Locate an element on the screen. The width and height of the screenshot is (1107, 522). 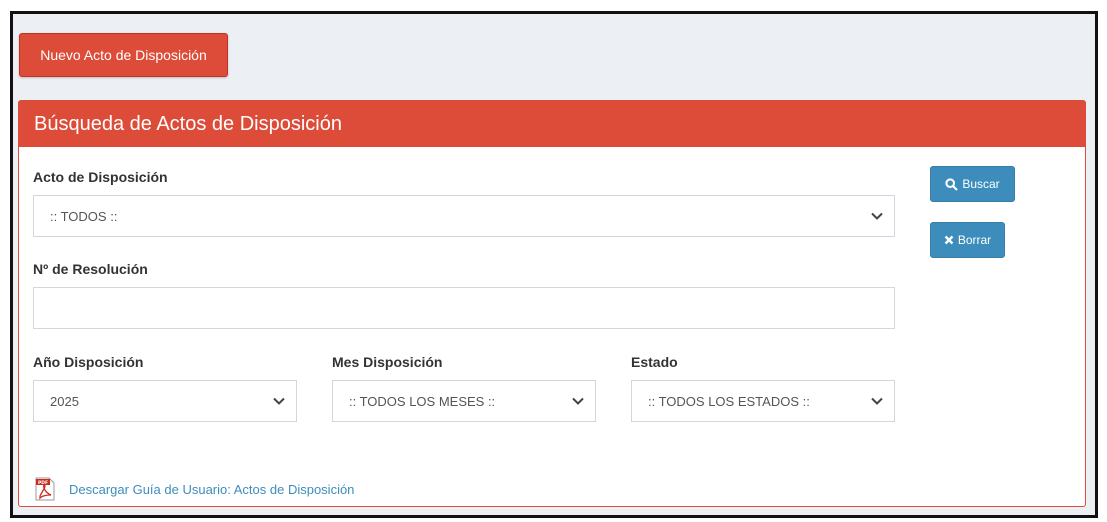
mes-select: :: TODOS LOS MESES :: is located at coordinates (464, 401).